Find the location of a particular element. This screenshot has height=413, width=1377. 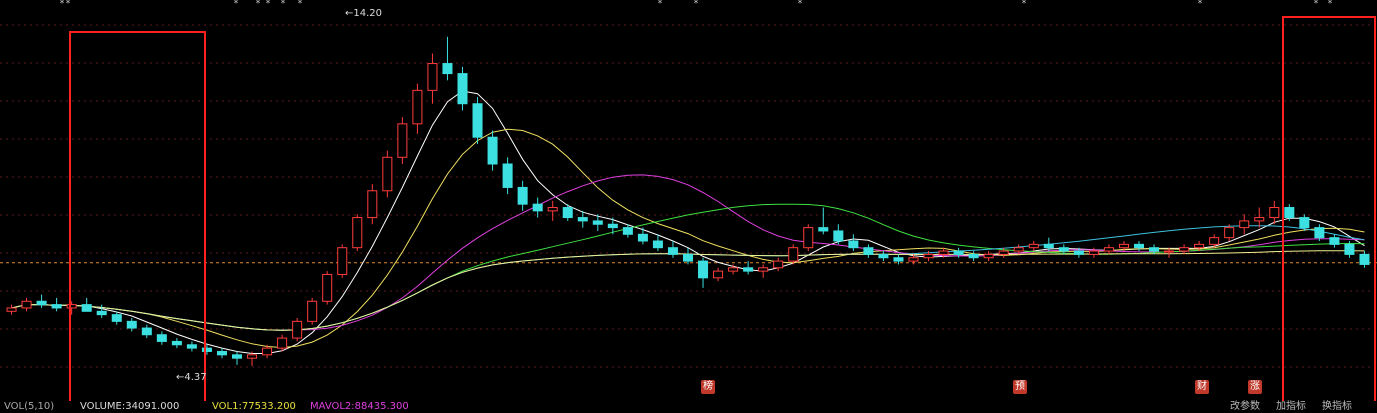

mavol2-label: MAVOL2:88435.300 is located at coordinates (359, 406).